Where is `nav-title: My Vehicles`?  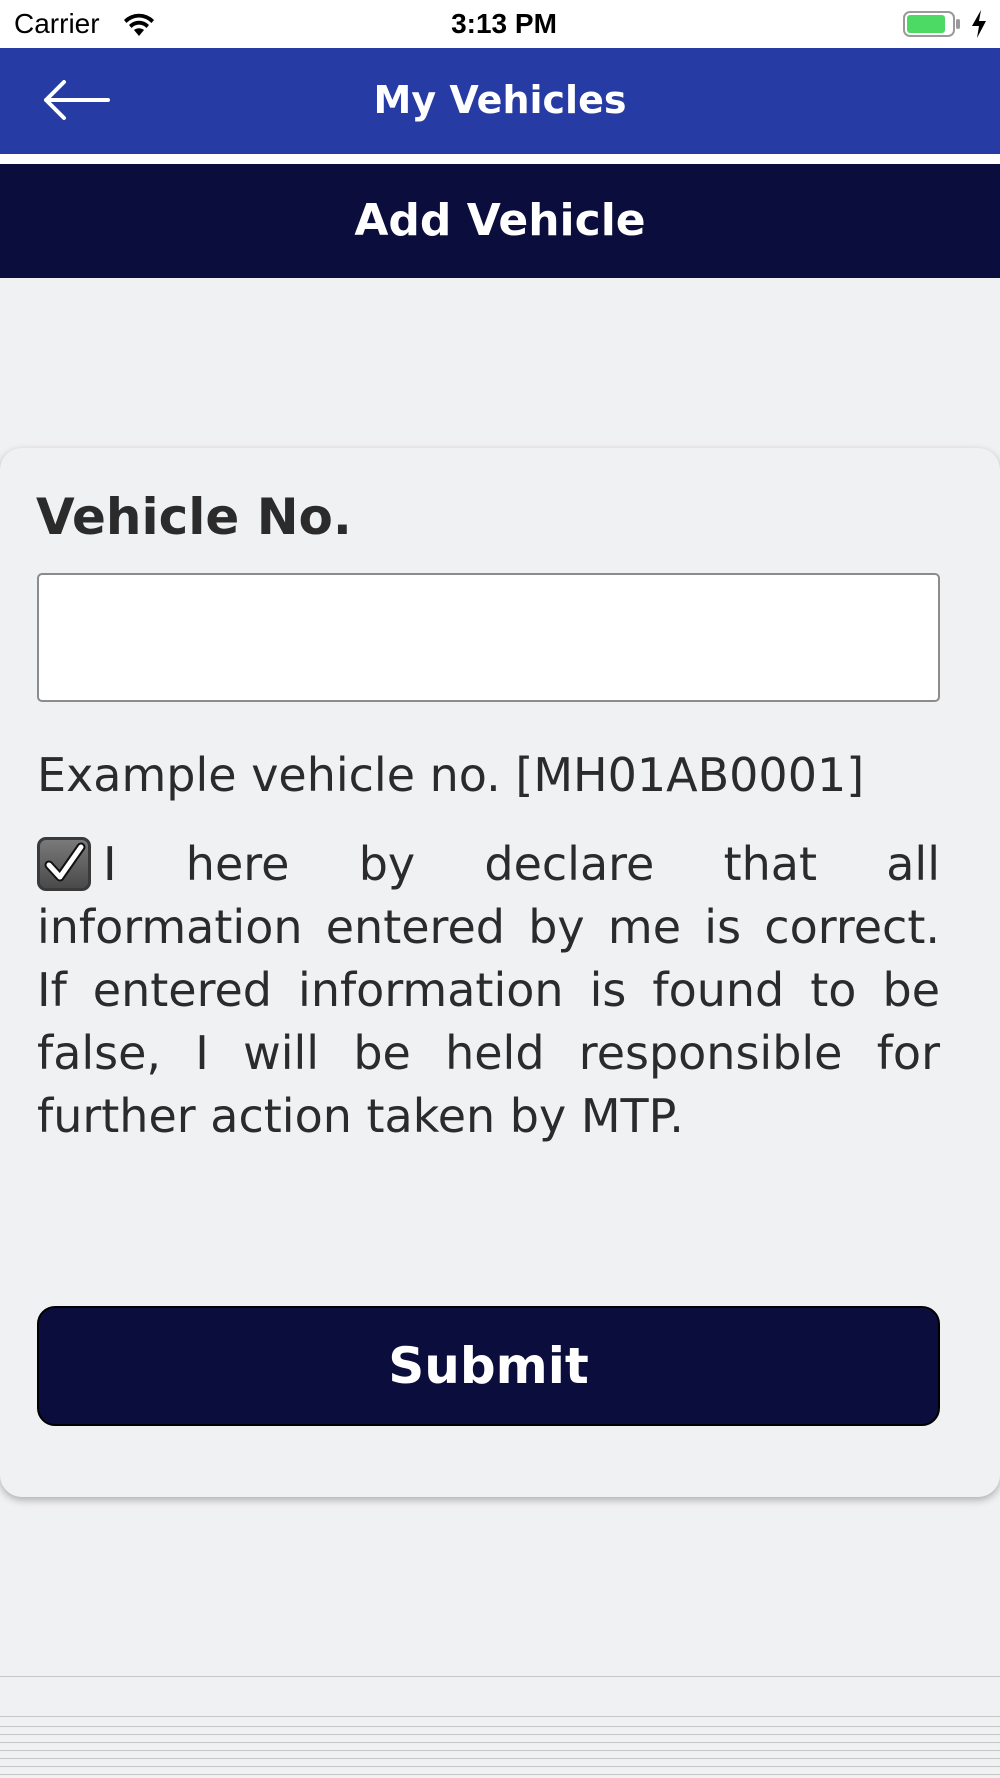 nav-title: My Vehicles is located at coordinates (500, 100).